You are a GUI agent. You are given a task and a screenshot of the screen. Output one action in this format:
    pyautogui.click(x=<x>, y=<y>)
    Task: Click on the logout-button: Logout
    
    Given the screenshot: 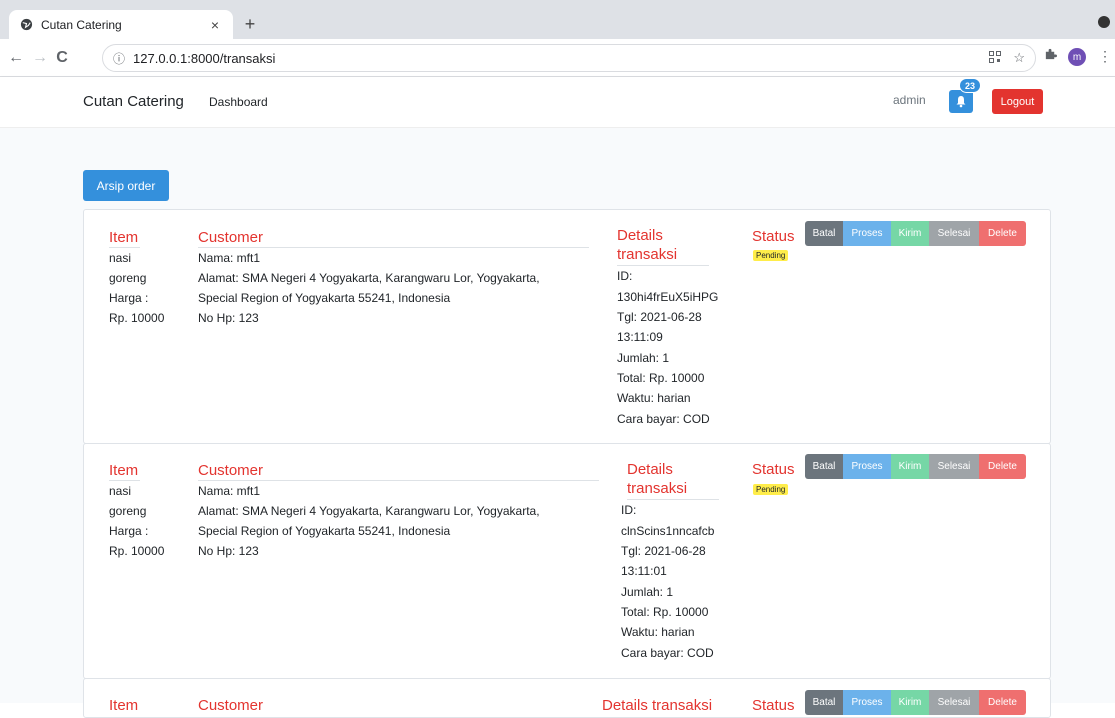 What is the action you would take?
    pyautogui.click(x=1017, y=101)
    